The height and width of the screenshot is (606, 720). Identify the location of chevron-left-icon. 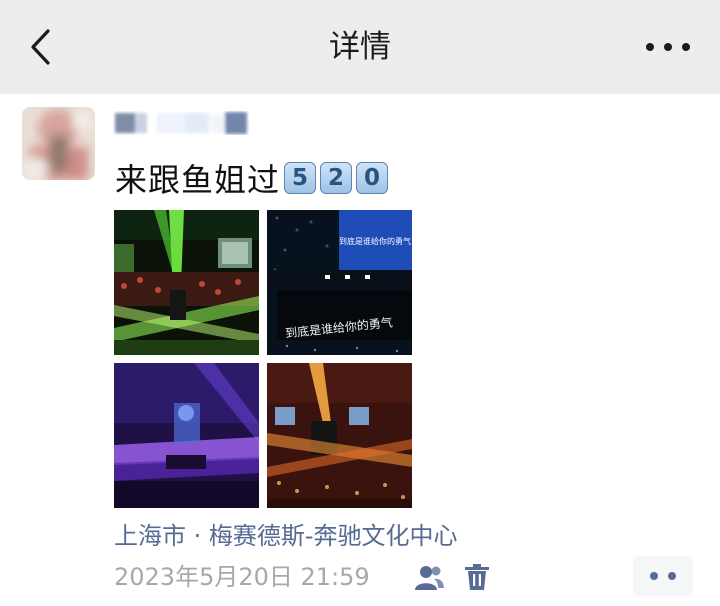
(40, 47).